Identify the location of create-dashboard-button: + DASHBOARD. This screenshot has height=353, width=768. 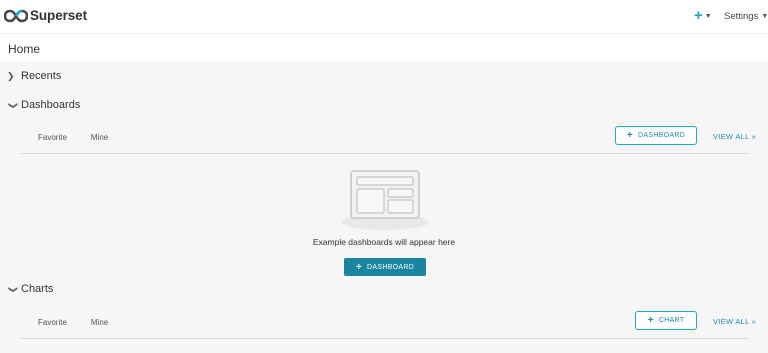
(385, 267).